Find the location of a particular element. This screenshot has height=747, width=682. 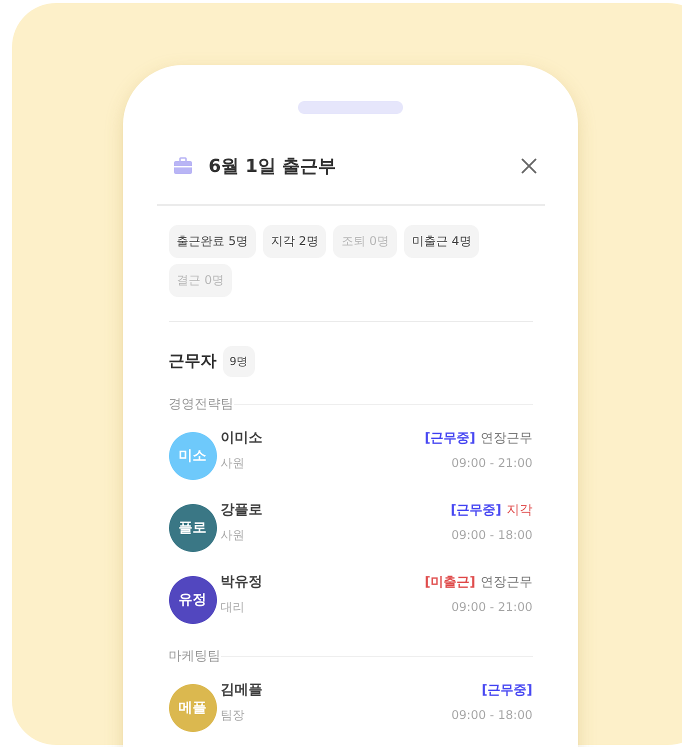

close-icon is located at coordinates (528, 166).